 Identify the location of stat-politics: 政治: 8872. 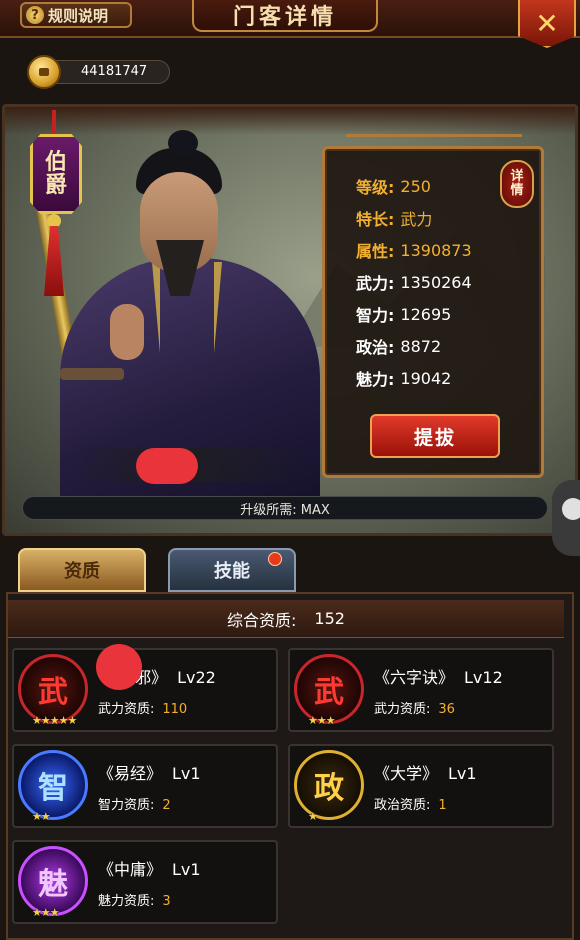
(398, 346).